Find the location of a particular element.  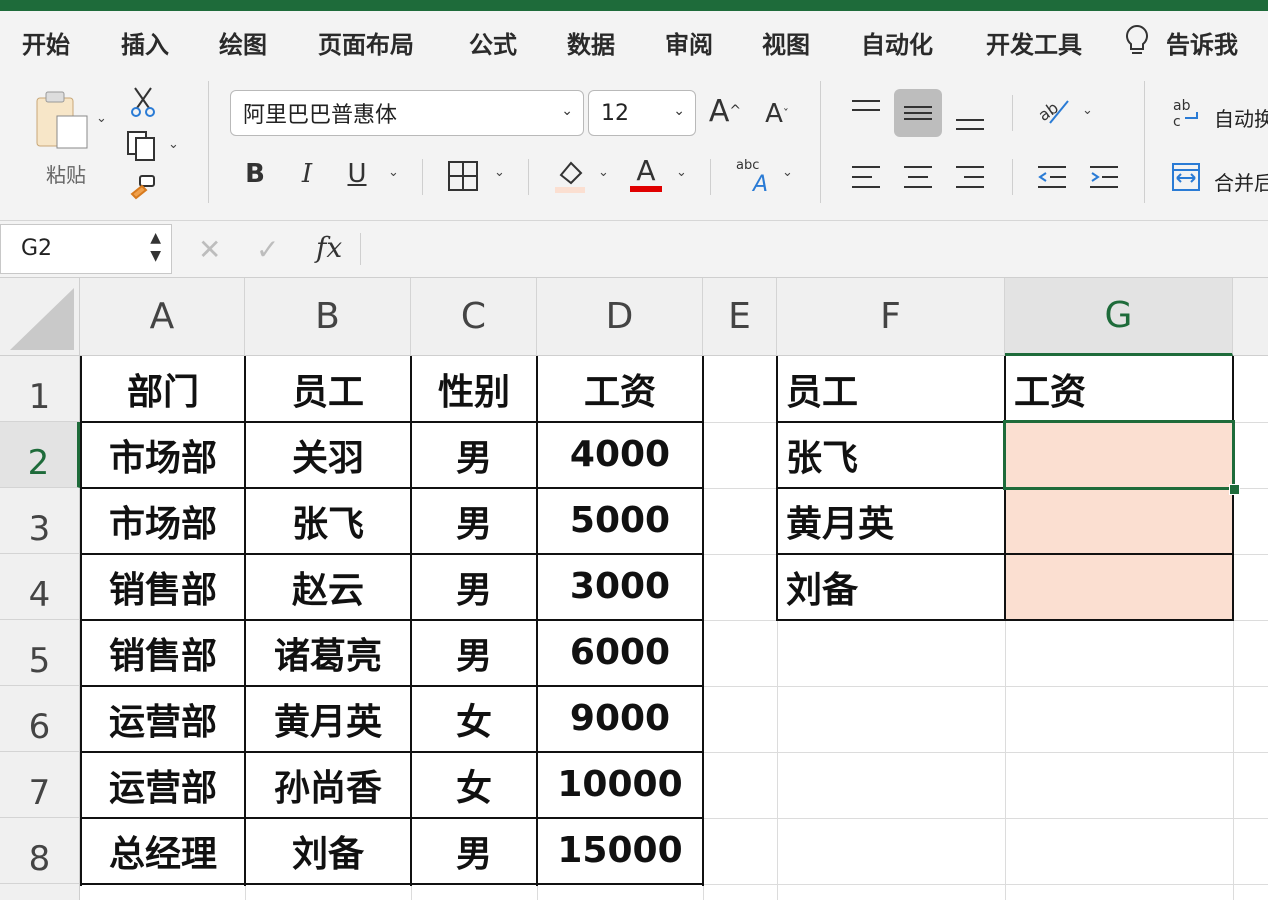

align-center-icon is located at coordinates (918, 177).